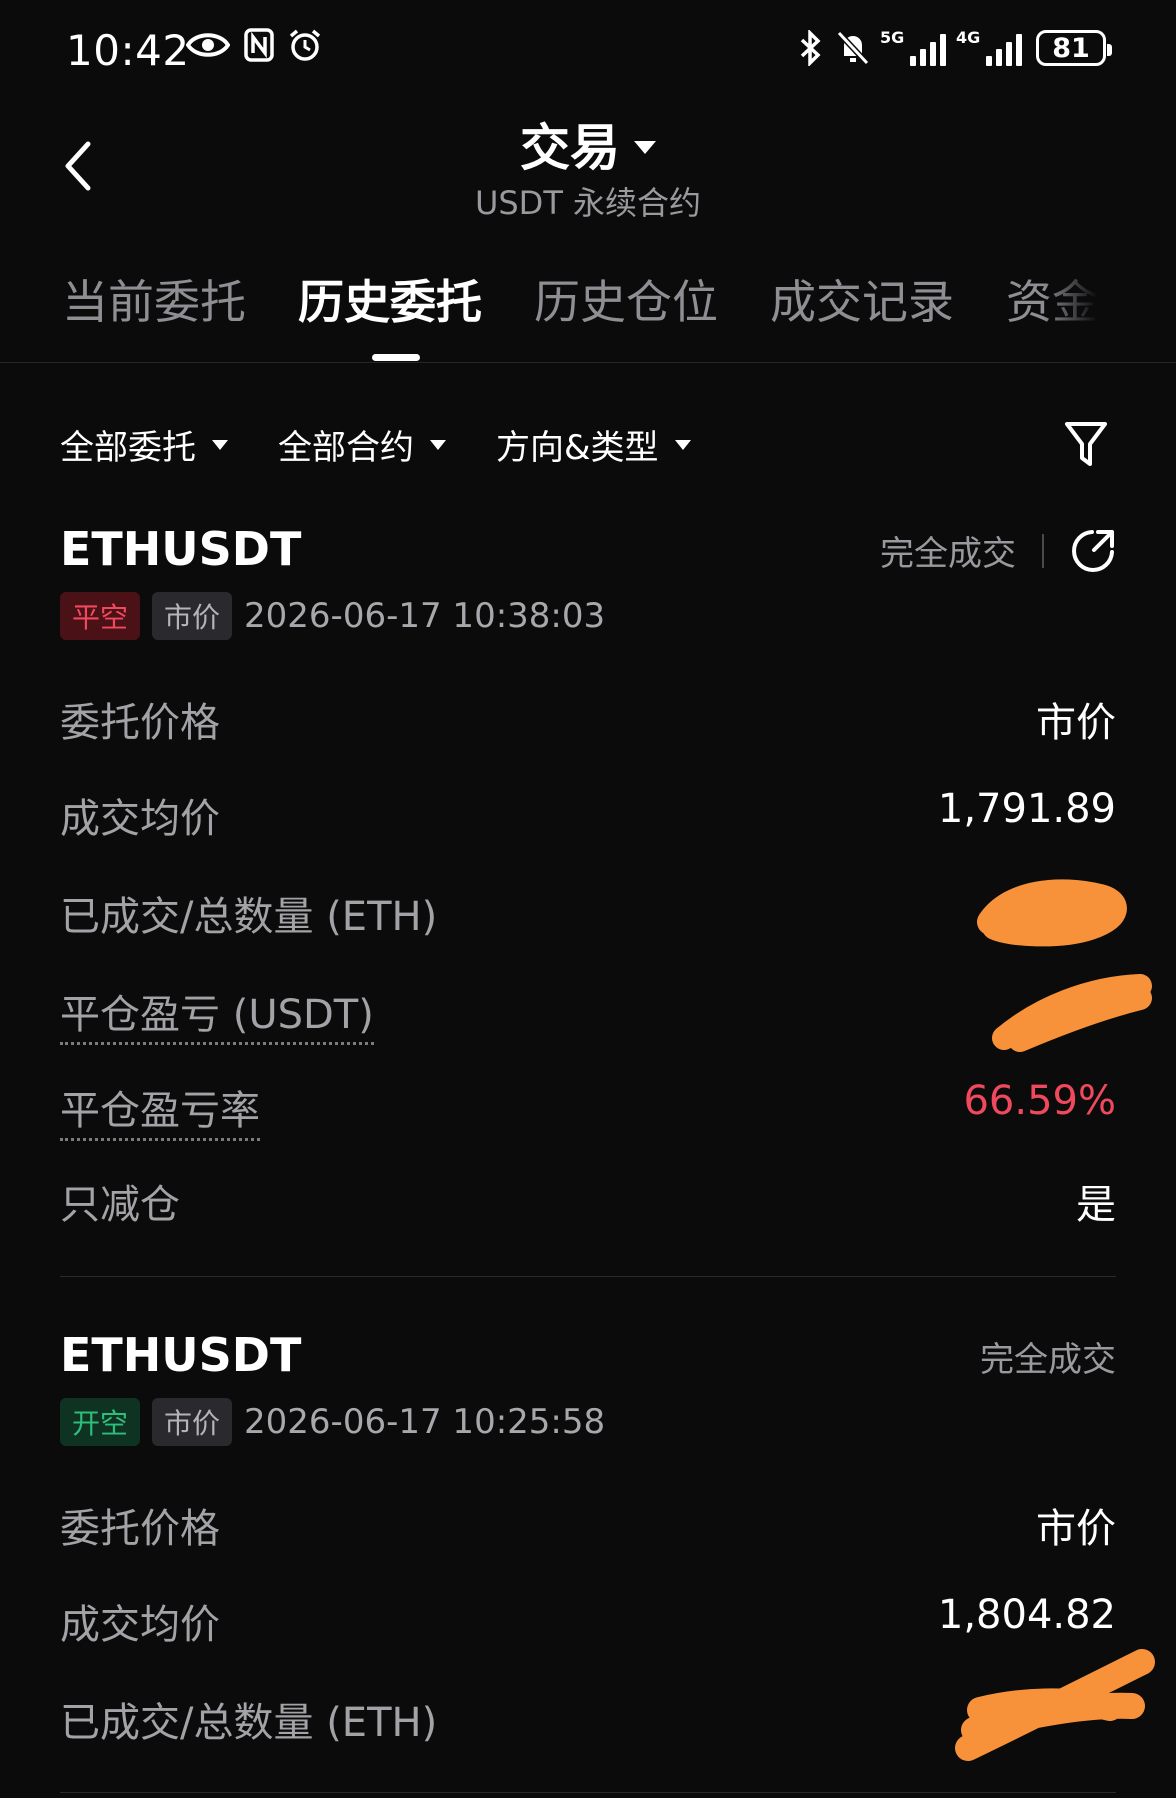 Image resolution: width=1176 pixels, height=1798 pixels. What do you see at coordinates (989, 47) in the screenshot?
I see `signal-4g-icon: 4G` at bounding box center [989, 47].